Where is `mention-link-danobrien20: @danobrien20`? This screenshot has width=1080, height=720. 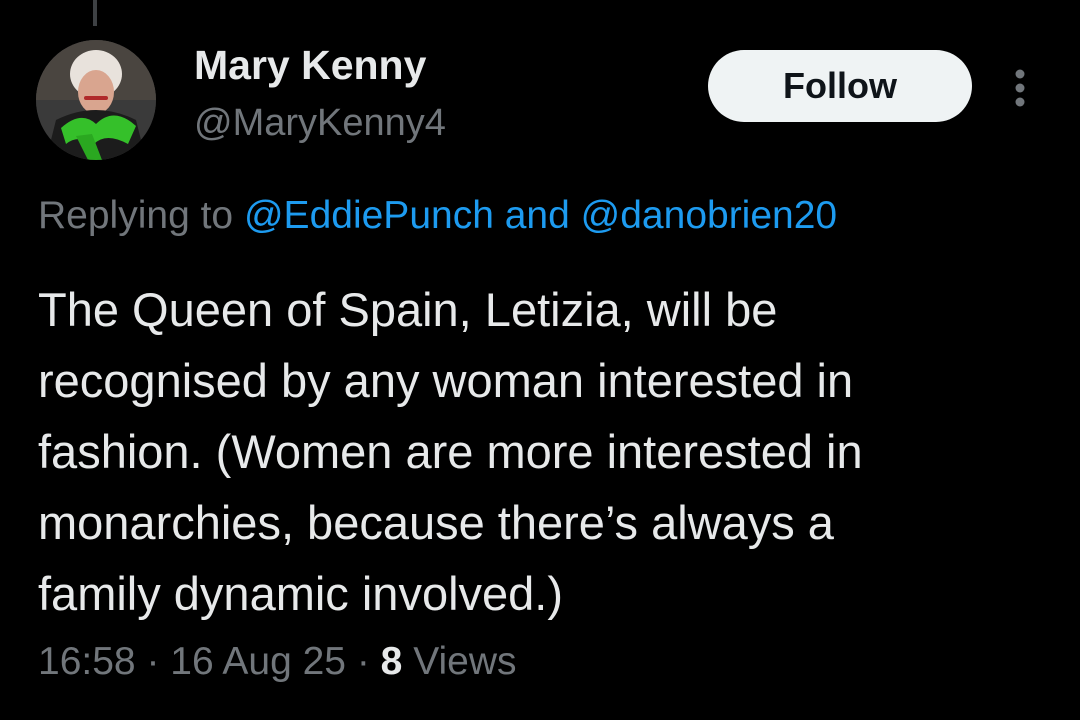
mention-link-danobrien20: @danobrien20 is located at coordinates (709, 215).